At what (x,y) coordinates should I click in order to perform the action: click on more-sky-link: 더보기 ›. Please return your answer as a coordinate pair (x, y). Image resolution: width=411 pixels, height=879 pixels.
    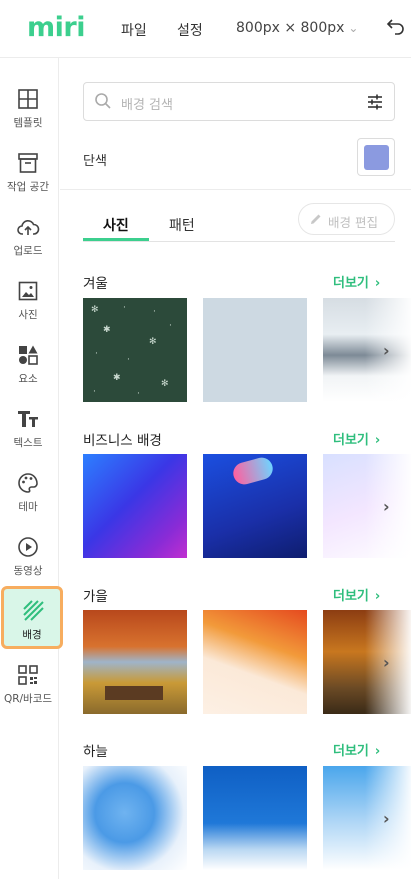
    Looking at the image, I should click on (356, 749).